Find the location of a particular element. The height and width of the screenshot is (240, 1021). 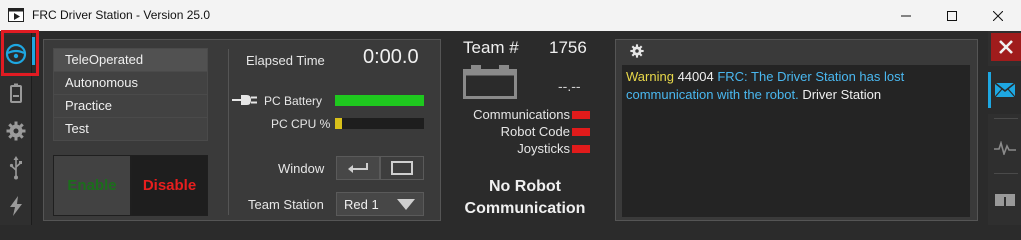

envelope-icon is located at coordinates (1004, 90).